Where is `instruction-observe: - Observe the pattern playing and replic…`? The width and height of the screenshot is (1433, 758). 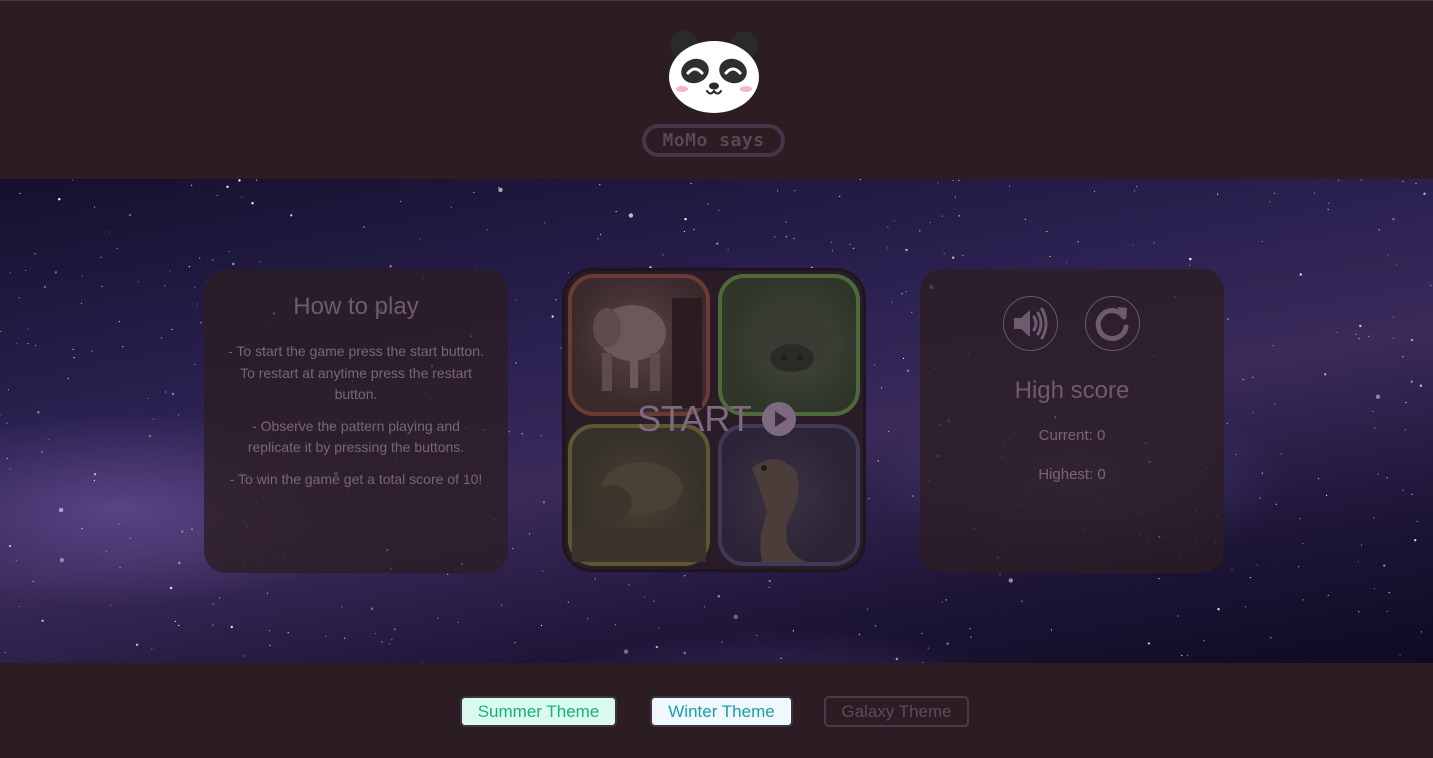
instruction-observe: - Observe the pattern playing and replic… is located at coordinates (356, 436).